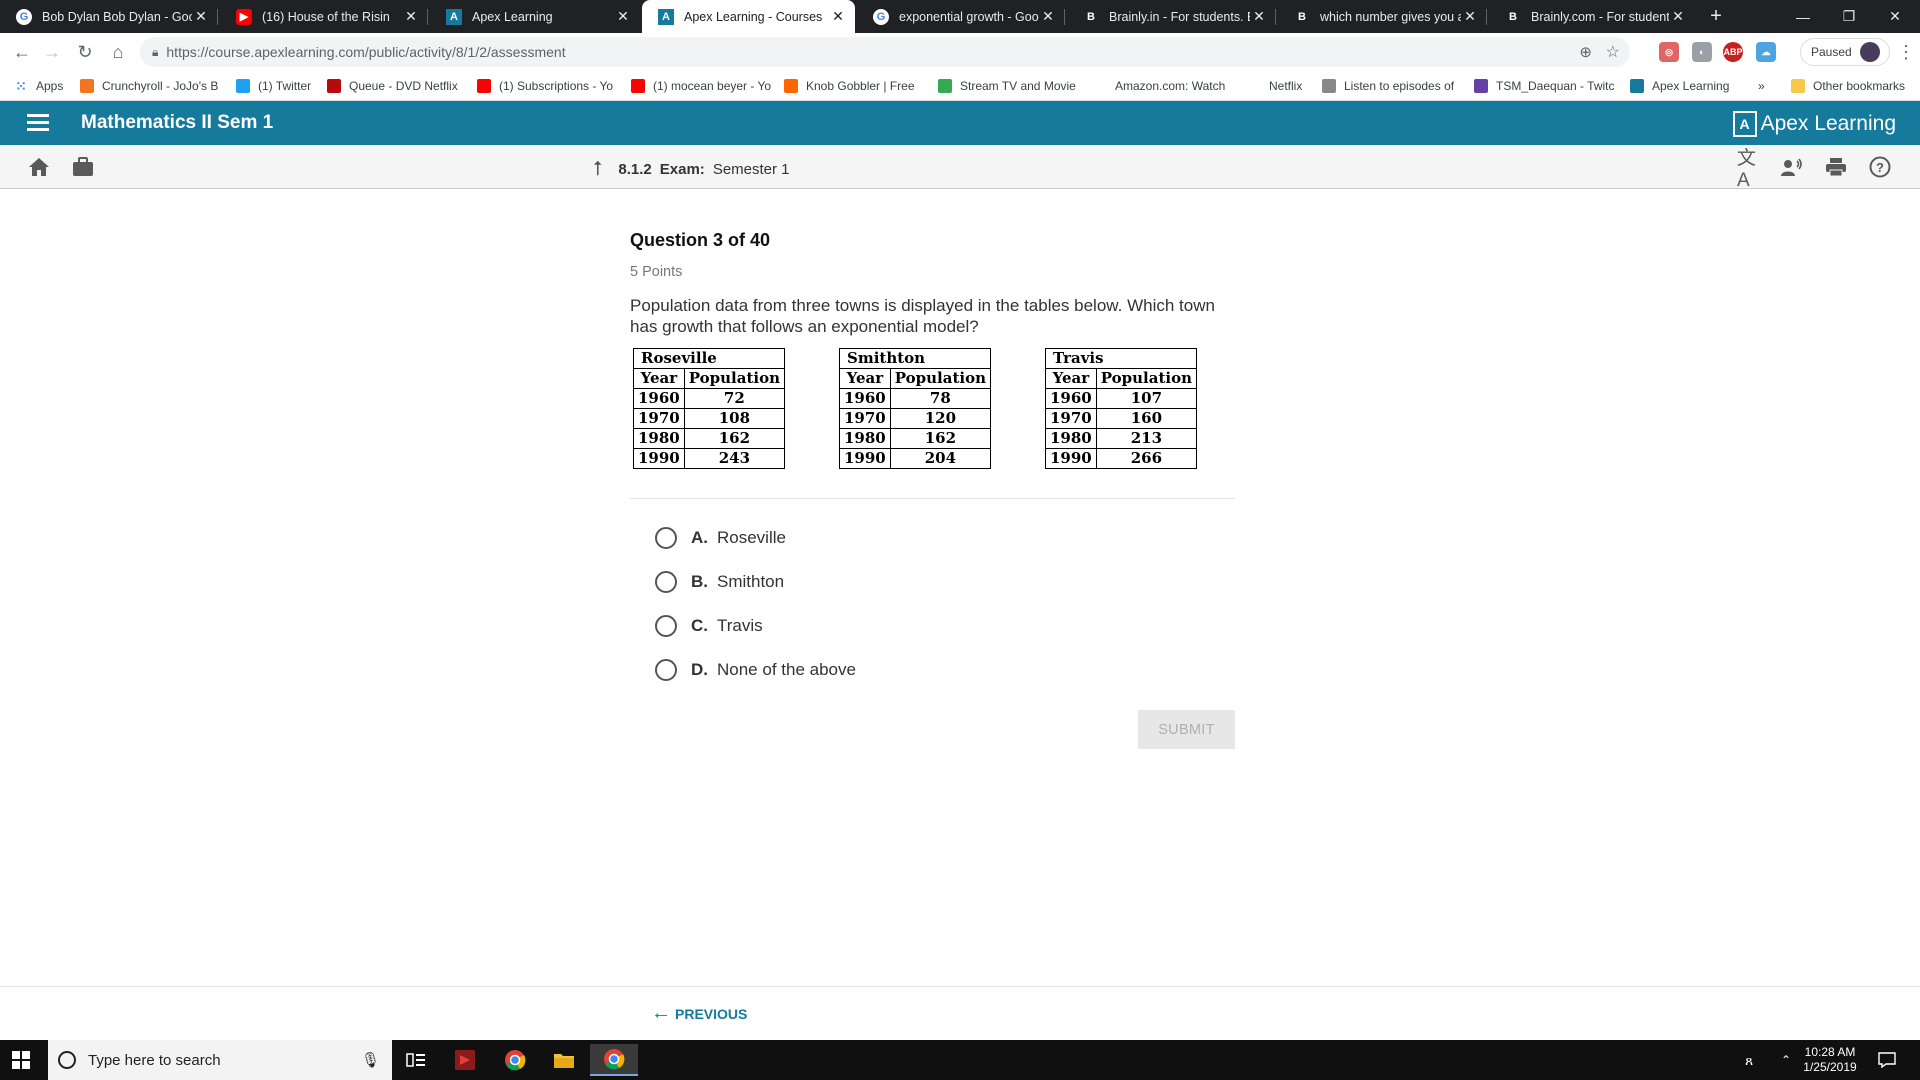  Describe the element at coordinates (661, 1013) in the screenshot. I see `arrow-left-icon: ←` at that location.